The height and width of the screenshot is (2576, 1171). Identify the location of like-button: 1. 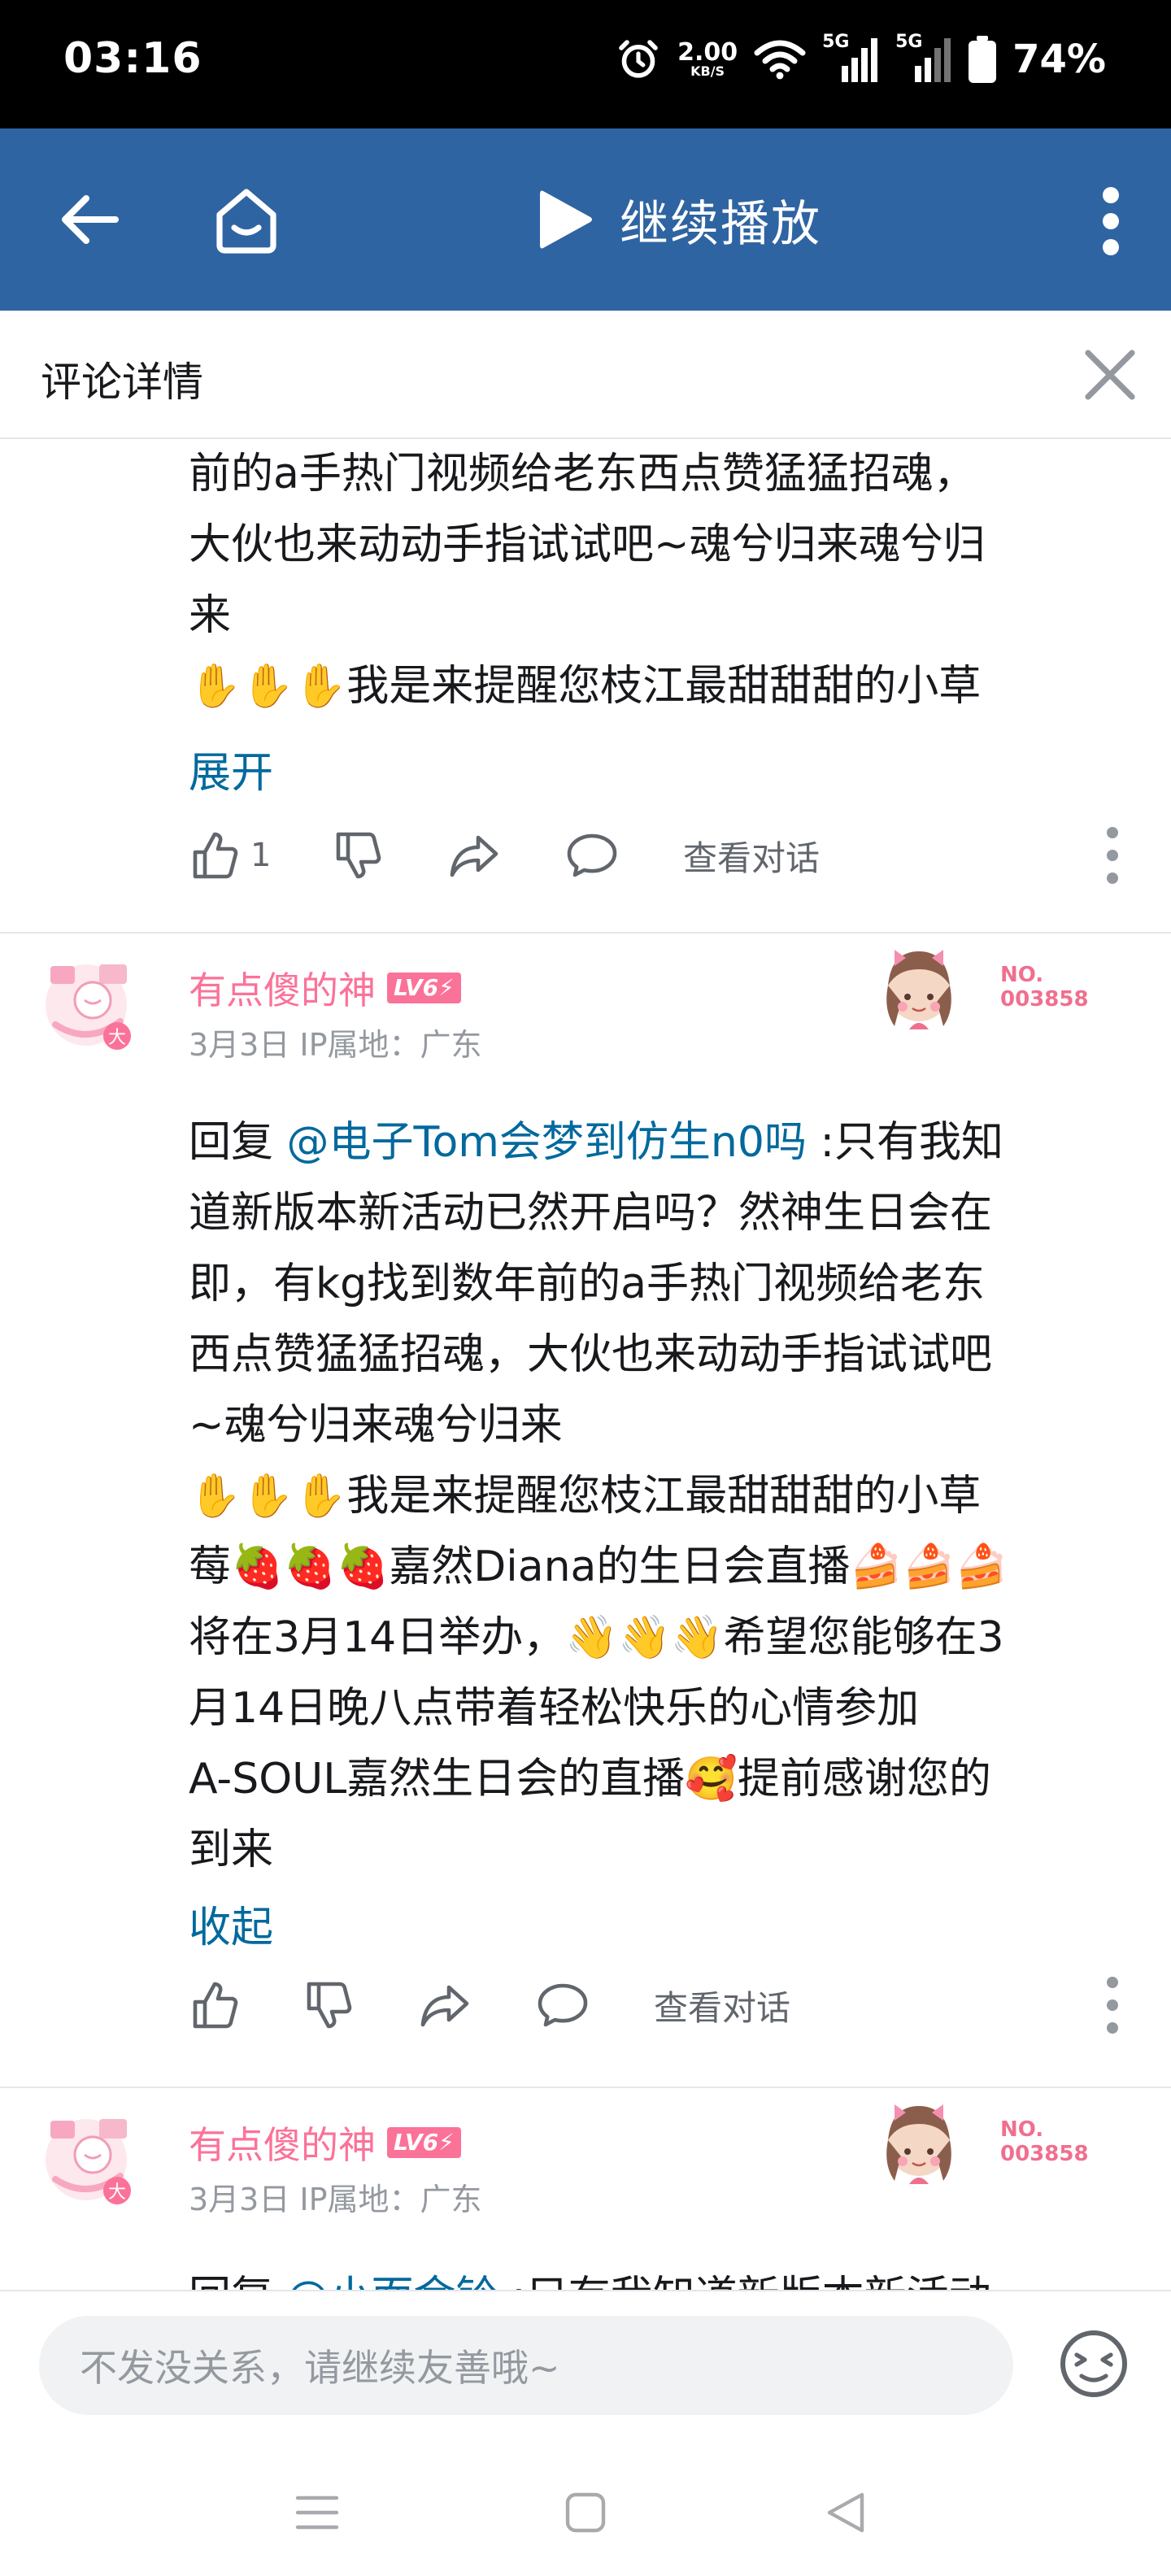
(260, 855).